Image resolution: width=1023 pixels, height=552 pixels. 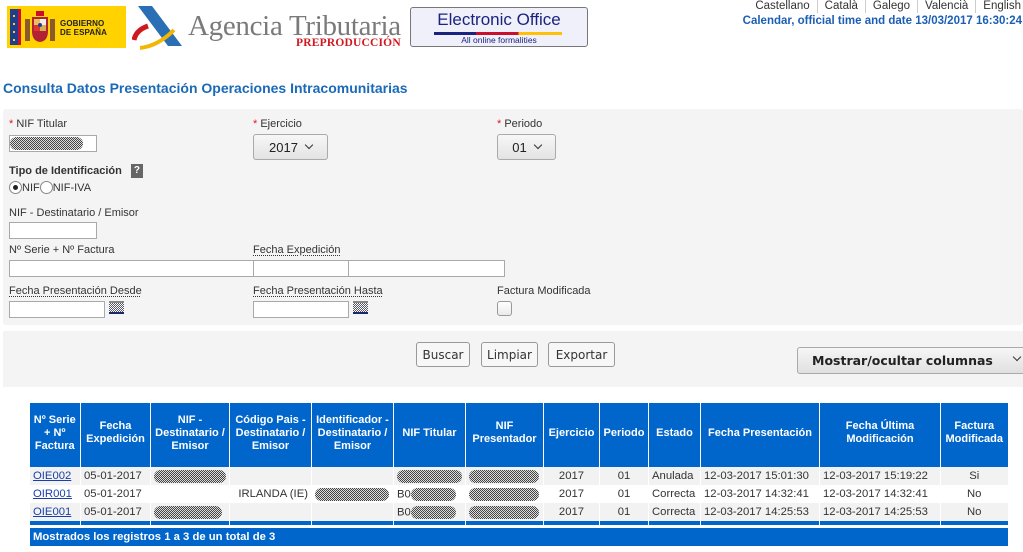 I want to click on fecha-expedicion-input, so click(x=301, y=268).